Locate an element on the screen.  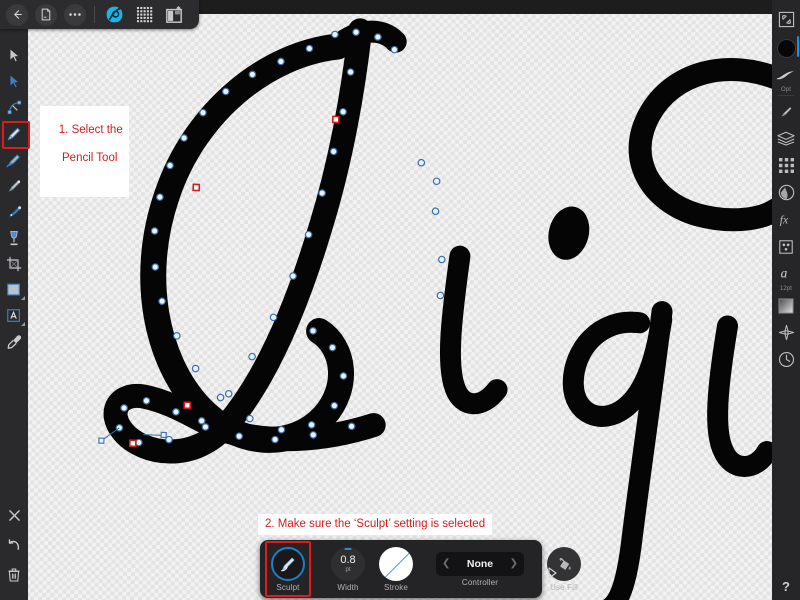
stroke-swatch-slash is located at coordinates (397, 564).